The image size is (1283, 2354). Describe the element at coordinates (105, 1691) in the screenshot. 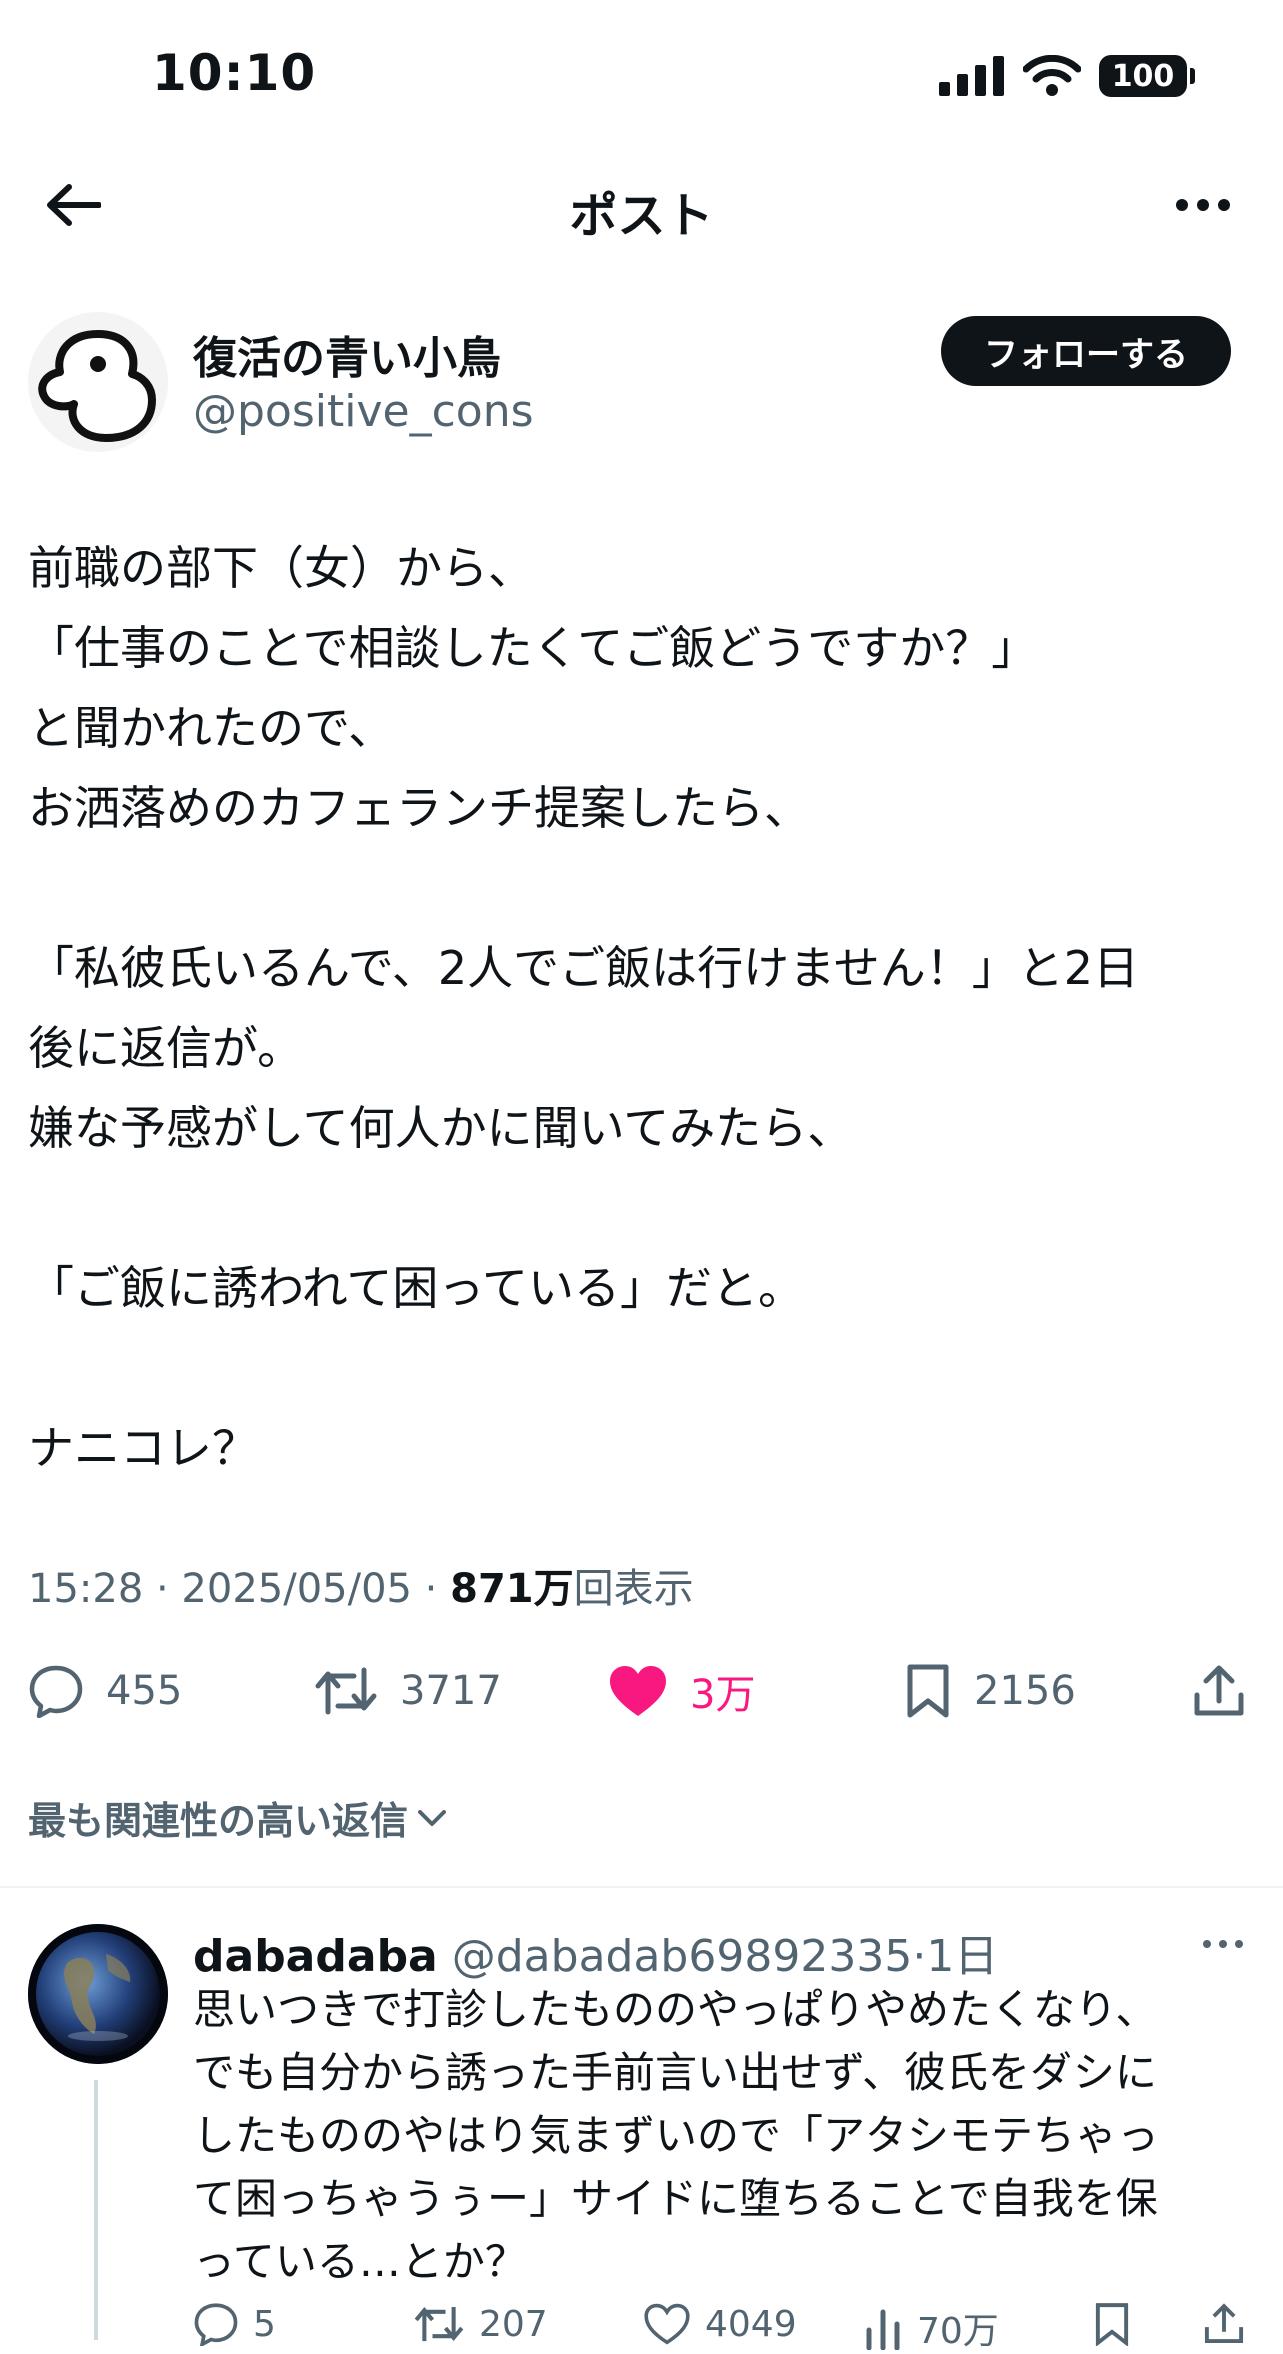

I see `reply-button: 455` at that location.